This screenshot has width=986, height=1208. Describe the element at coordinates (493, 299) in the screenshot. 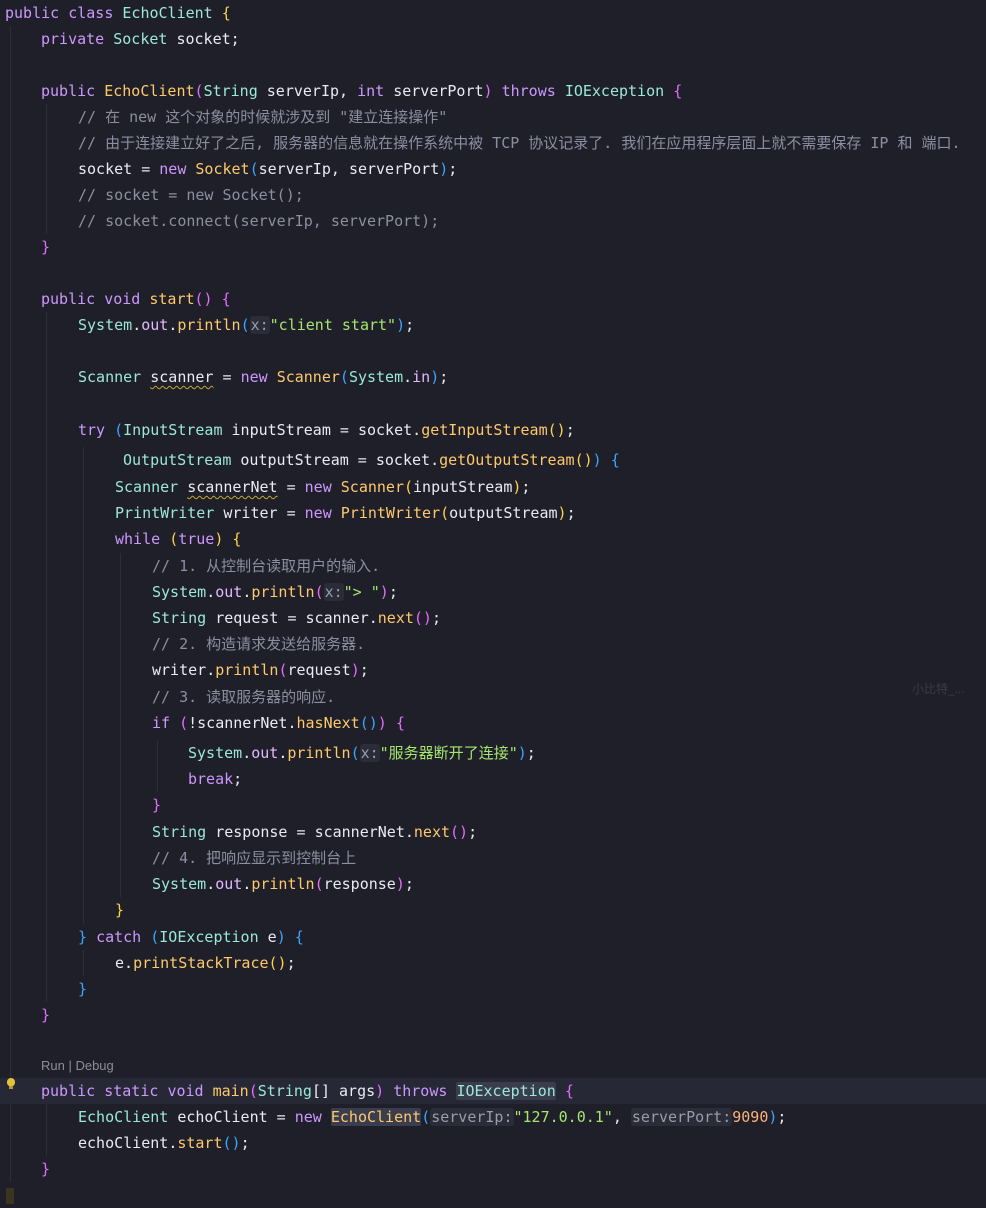

I see `code-line: public void start() {` at that location.